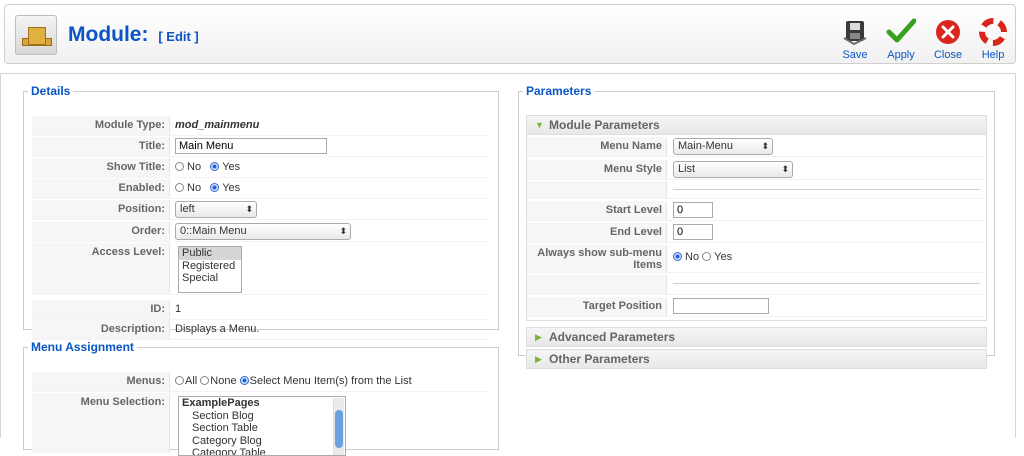  I want to click on collapsed-triangle-icon: ▶, so click(538, 337).